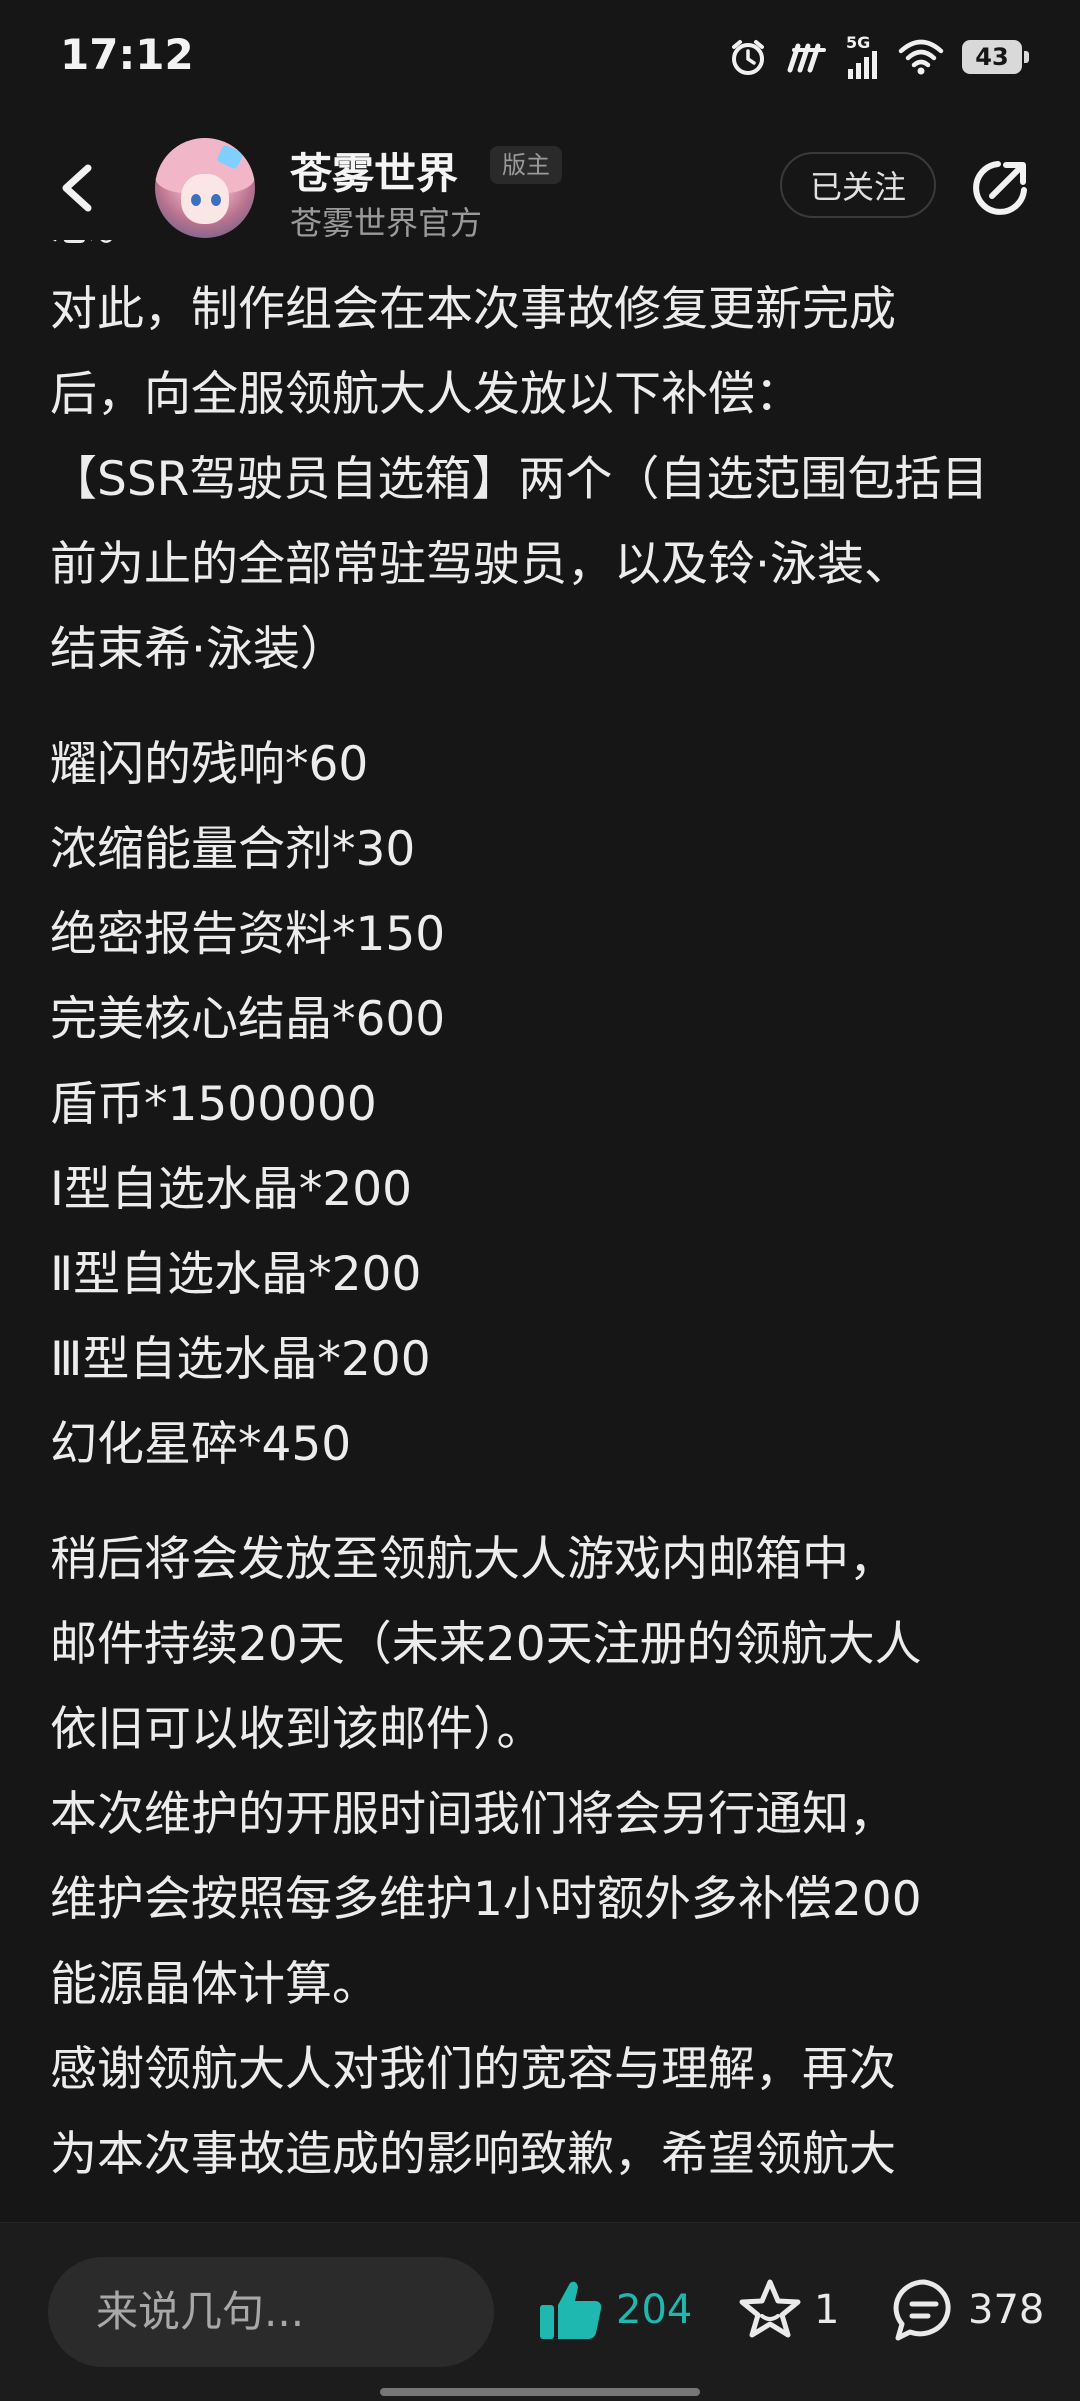 The height and width of the screenshot is (2401, 1080). I want to click on thumbs-up-icon, so click(571, 2310).